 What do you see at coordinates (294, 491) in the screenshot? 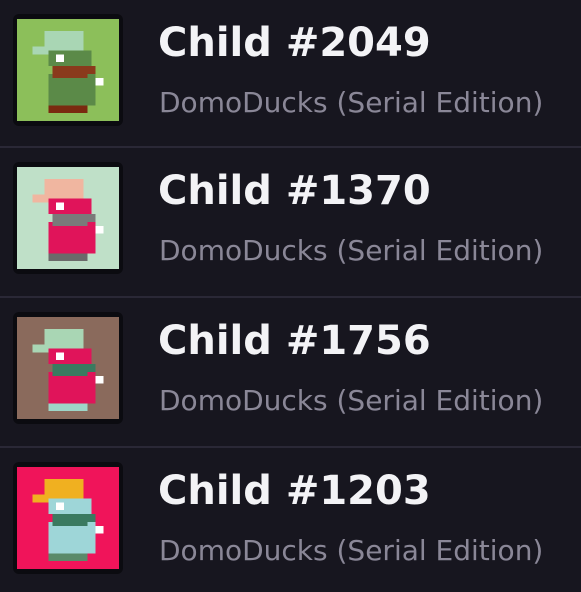
I see `item-title: Child #1203` at bounding box center [294, 491].